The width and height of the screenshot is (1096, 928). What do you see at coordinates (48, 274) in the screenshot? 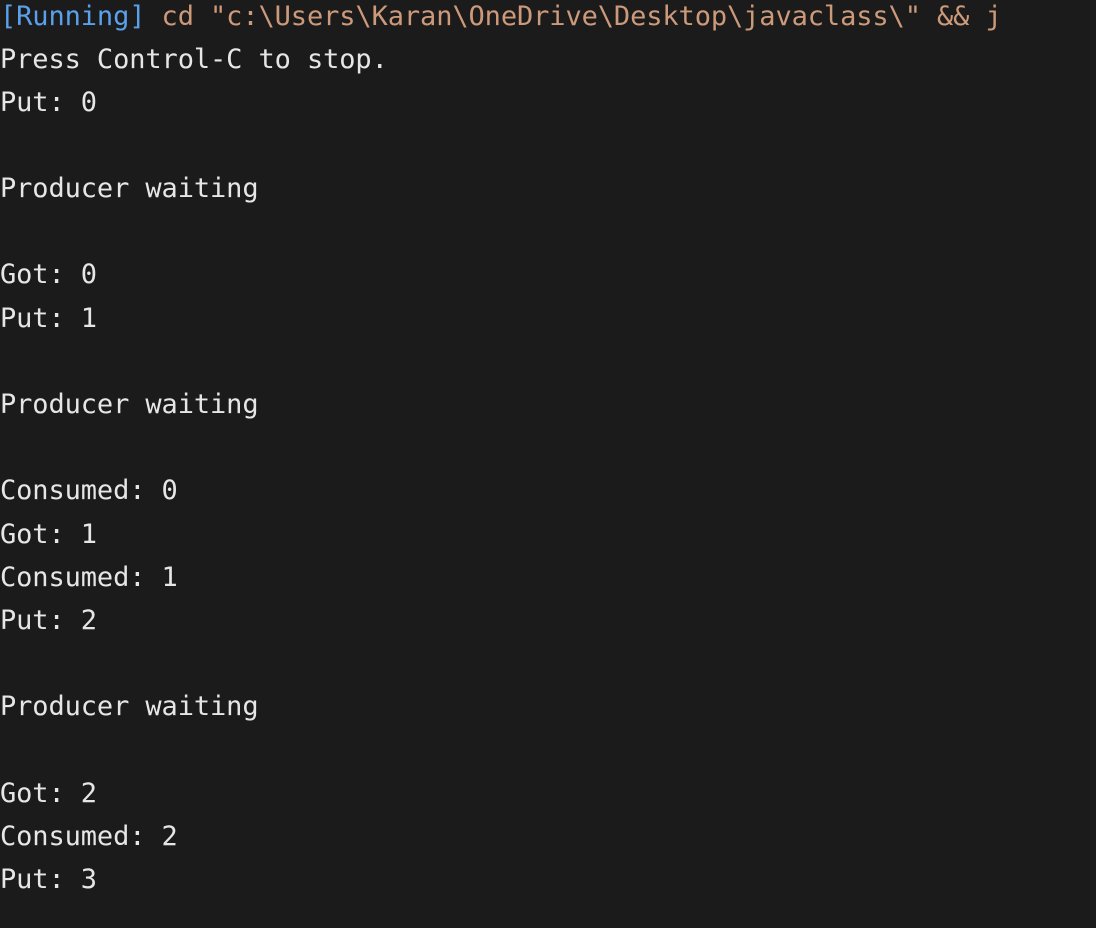
I see `output-line: Got: 0` at bounding box center [48, 274].